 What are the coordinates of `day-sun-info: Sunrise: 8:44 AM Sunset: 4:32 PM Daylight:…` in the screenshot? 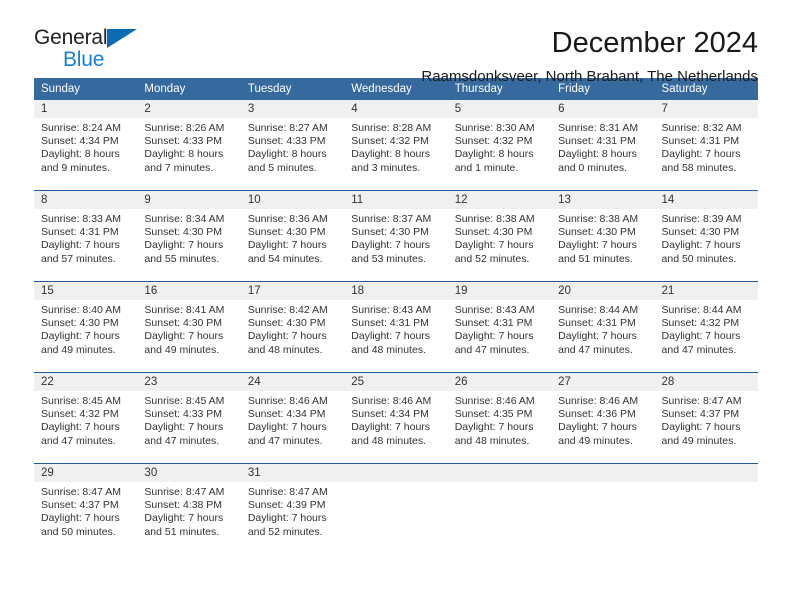 It's located at (706, 328).